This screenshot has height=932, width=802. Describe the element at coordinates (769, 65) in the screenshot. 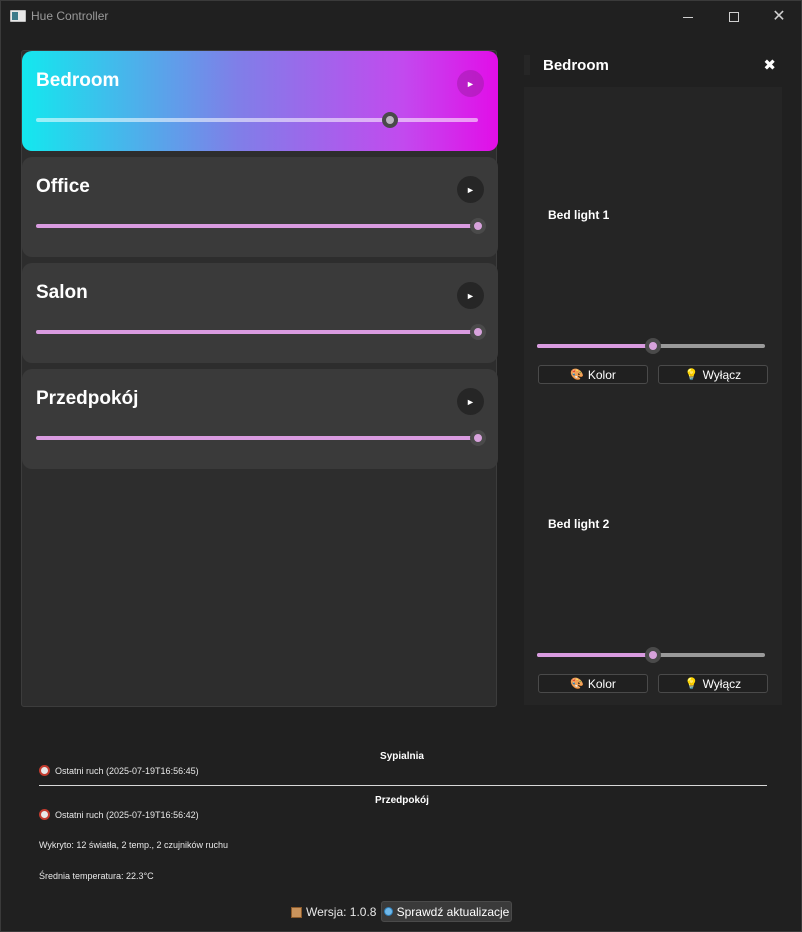

I see `detail-close-button: ✖` at that location.